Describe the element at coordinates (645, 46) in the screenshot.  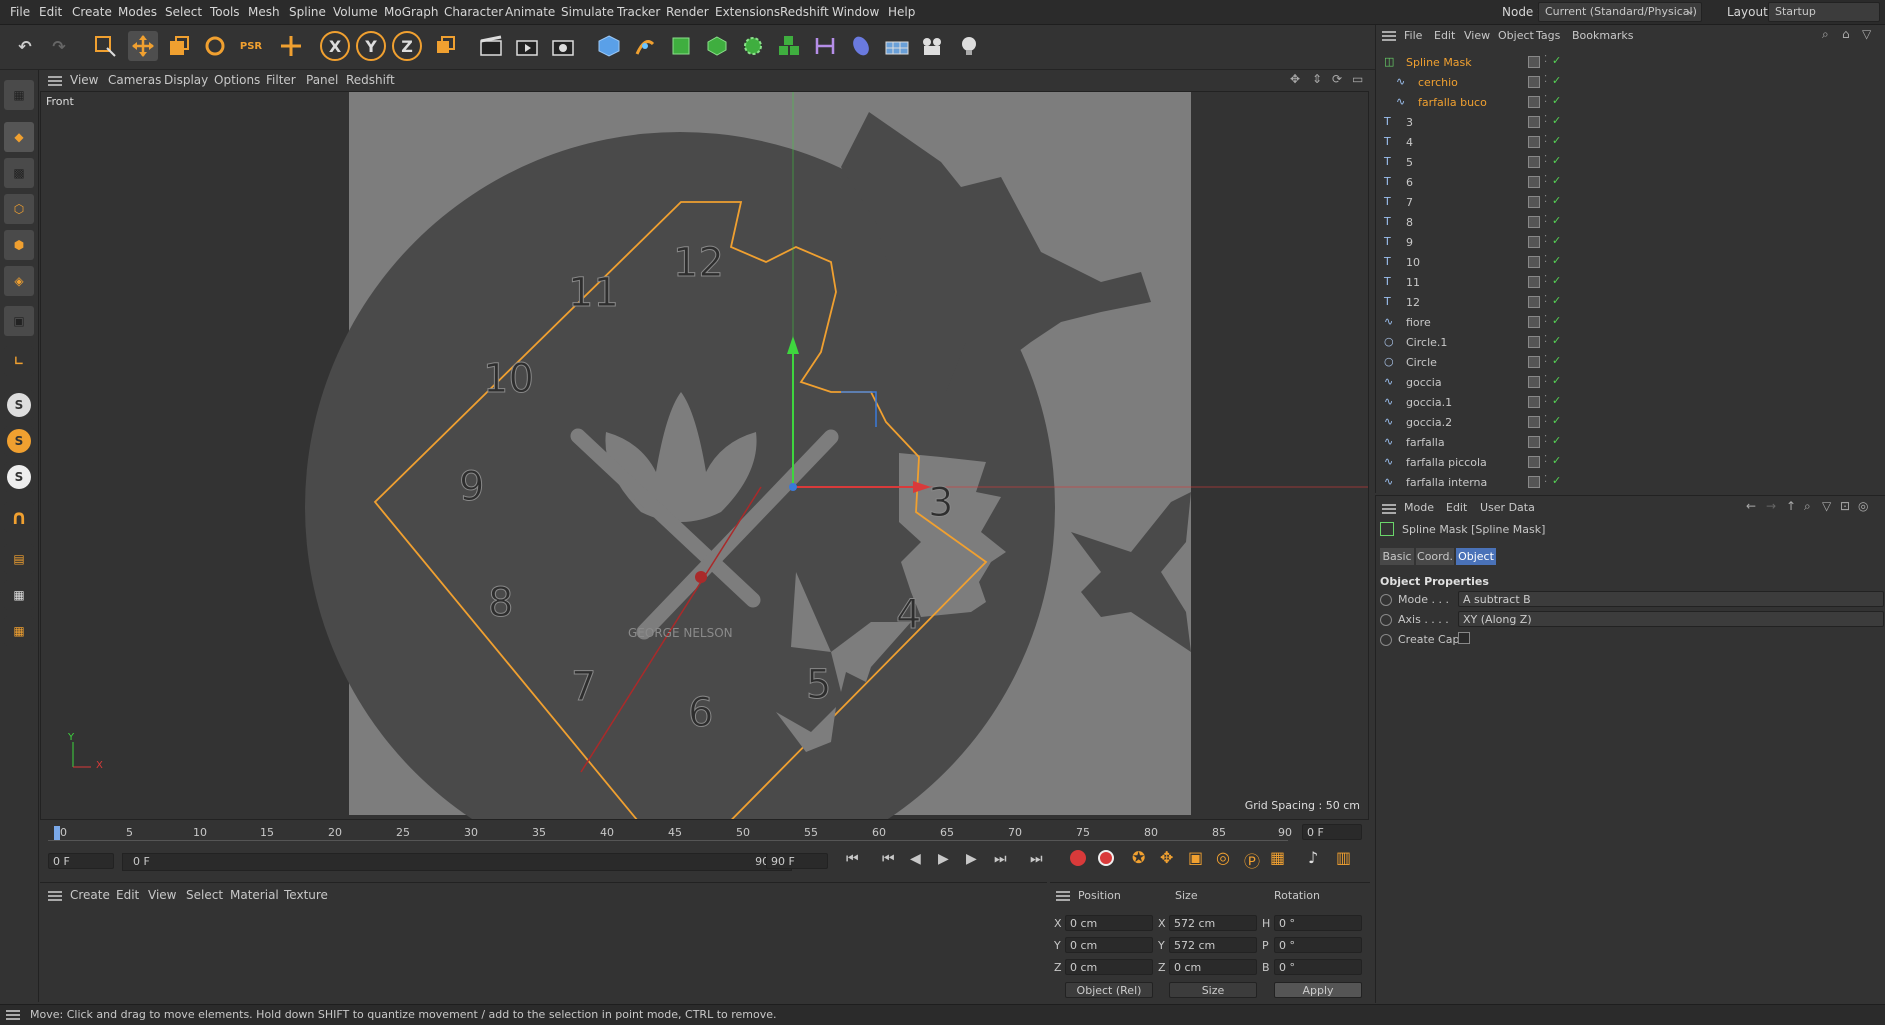
I see `pen-spline-button` at that location.